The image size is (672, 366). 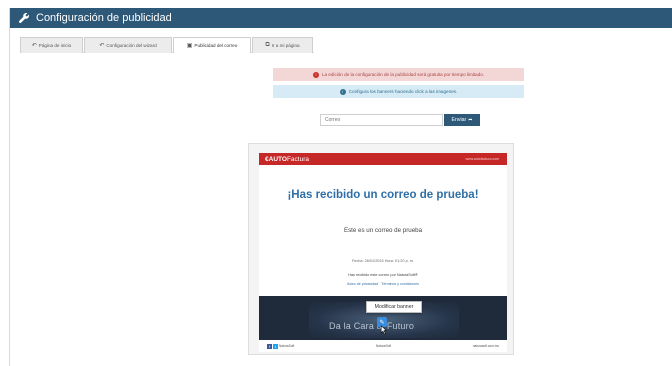 What do you see at coordinates (383, 159) in the screenshot?
I see `email-header: €AUTOFactura www.autofactura.com` at bounding box center [383, 159].